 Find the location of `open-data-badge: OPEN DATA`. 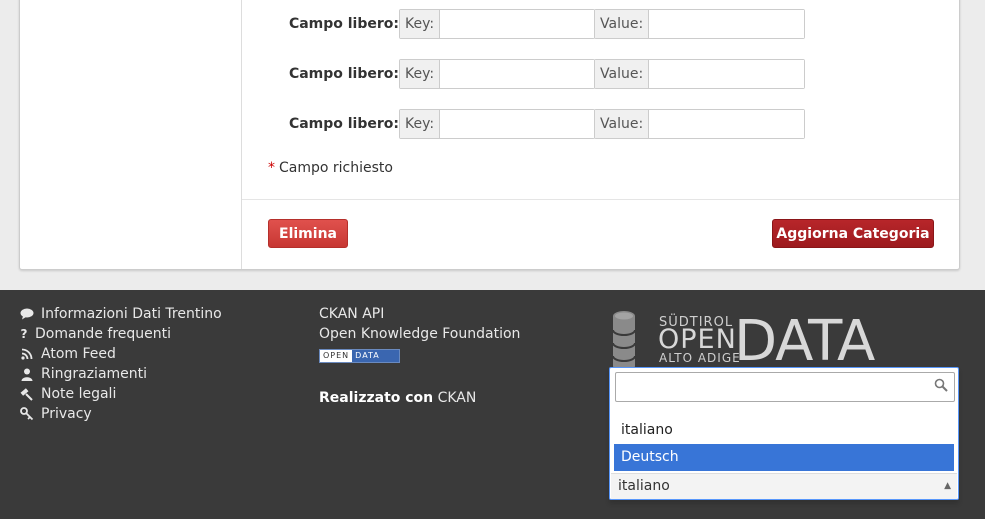

open-data-badge: OPEN DATA is located at coordinates (359, 356).